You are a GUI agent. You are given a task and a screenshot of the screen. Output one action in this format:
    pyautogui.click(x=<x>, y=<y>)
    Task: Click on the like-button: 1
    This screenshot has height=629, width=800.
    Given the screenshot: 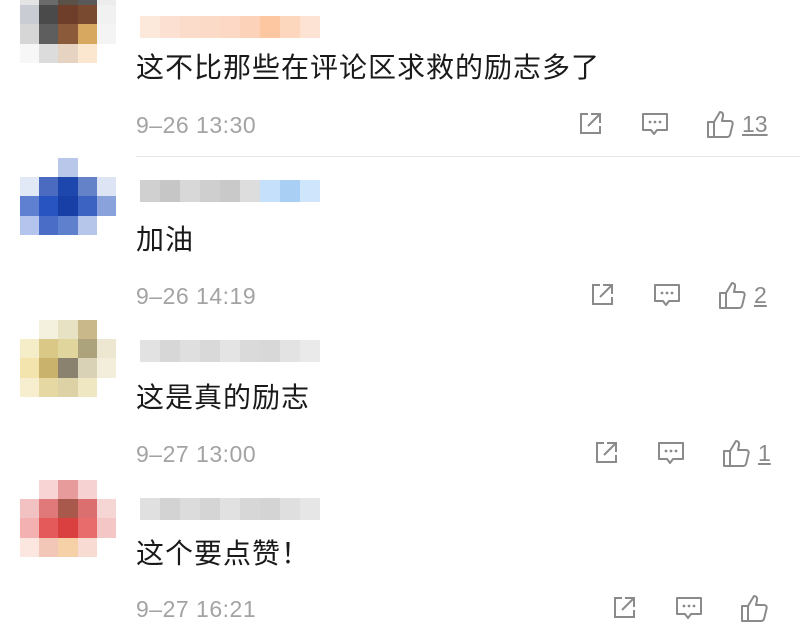 What is the action you would take?
    pyautogui.click(x=745, y=453)
    